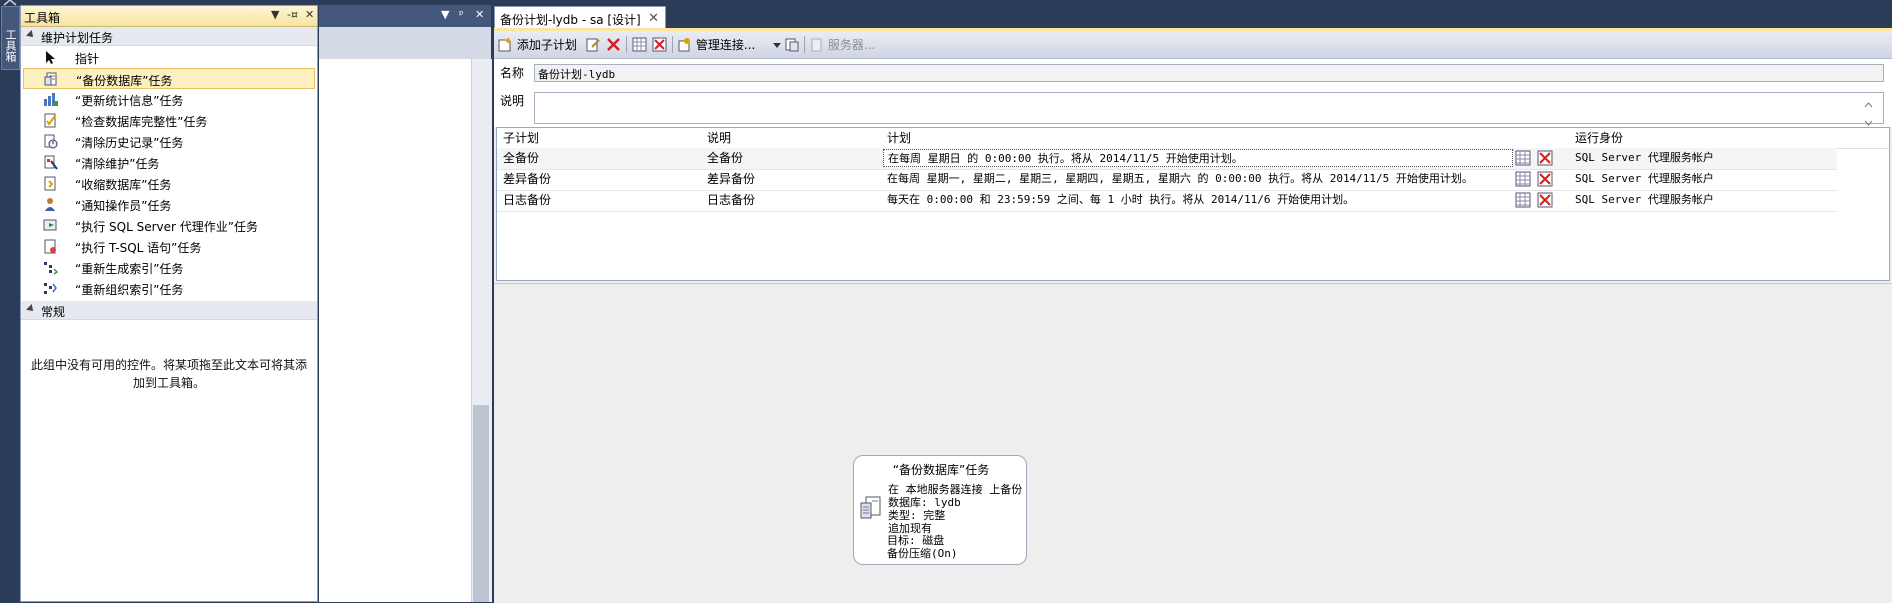 This screenshot has height=603, width=1892. What do you see at coordinates (731, 200) in the screenshot?
I see `cell-description: 日志备份` at bounding box center [731, 200].